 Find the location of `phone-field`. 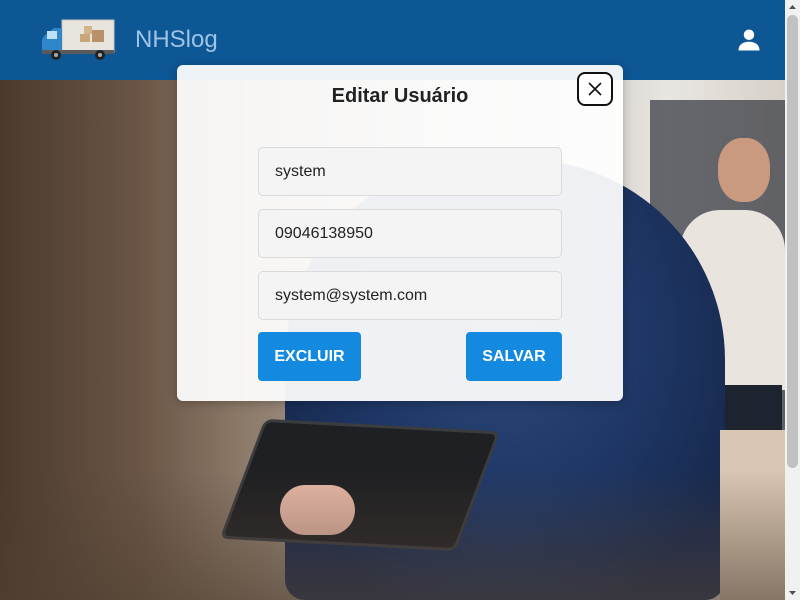

phone-field is located at coordinates (410, 233).